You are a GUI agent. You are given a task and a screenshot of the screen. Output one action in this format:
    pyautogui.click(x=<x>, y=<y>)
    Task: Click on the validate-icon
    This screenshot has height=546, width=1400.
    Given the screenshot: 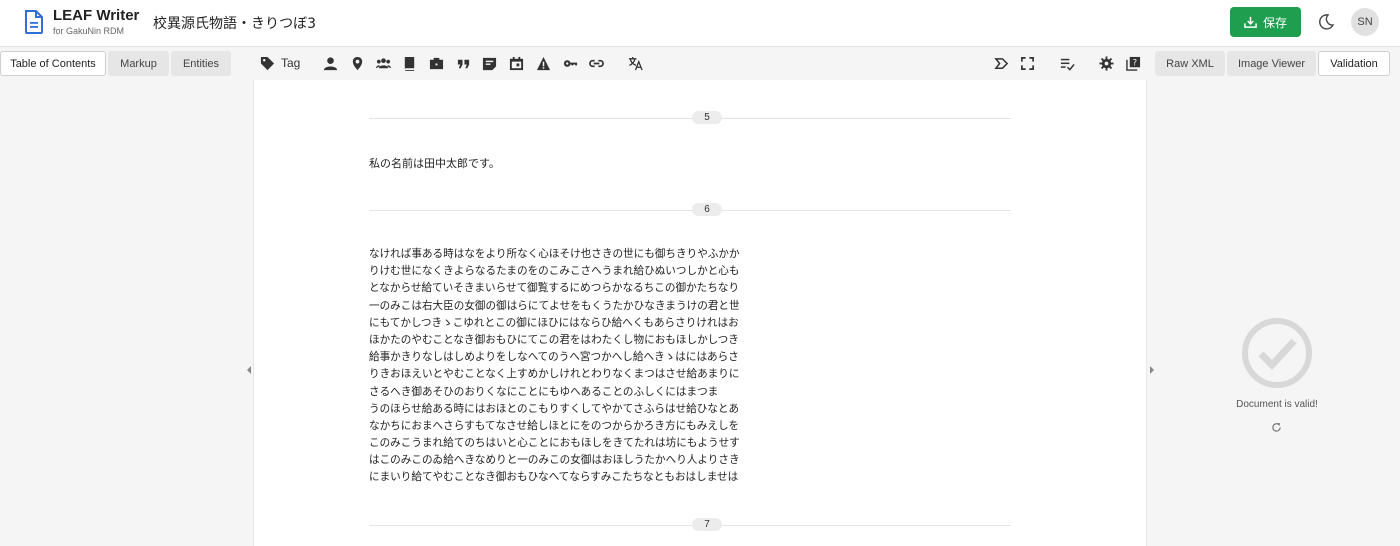 What is the action you would take?
    pyautogui.click(x=1067, y=63)
    